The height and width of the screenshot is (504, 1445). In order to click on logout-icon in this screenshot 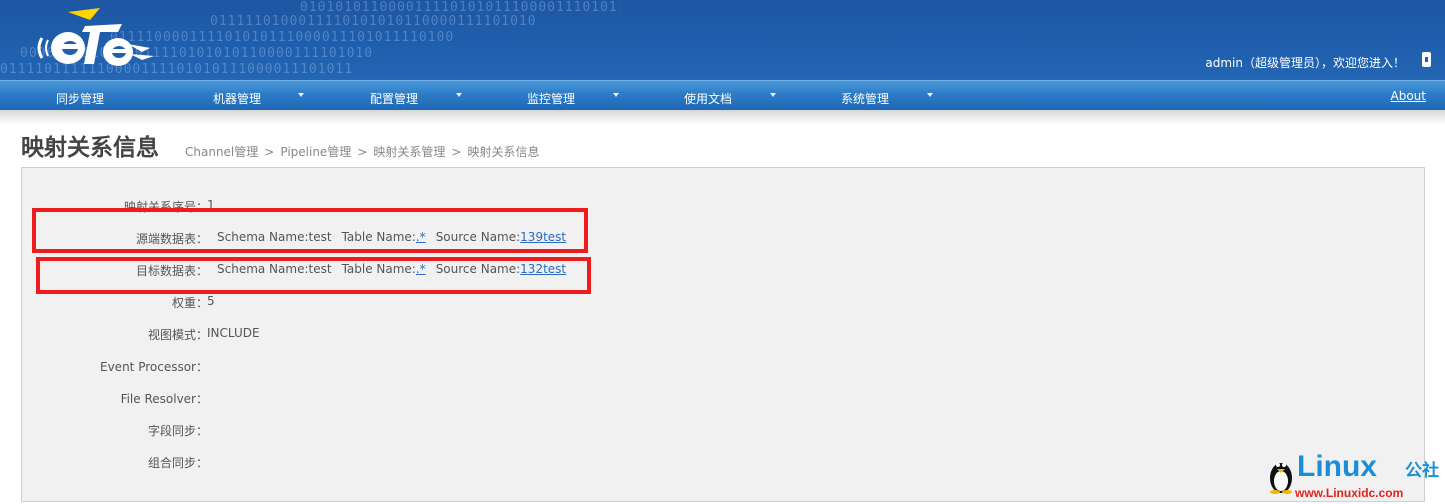, I will do `click(1426, 59)`.